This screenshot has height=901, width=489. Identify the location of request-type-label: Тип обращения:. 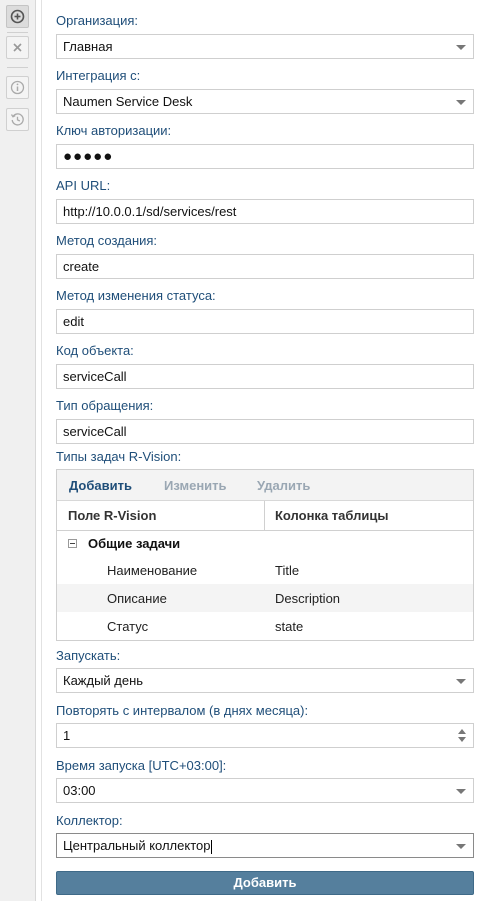
(105, 405).